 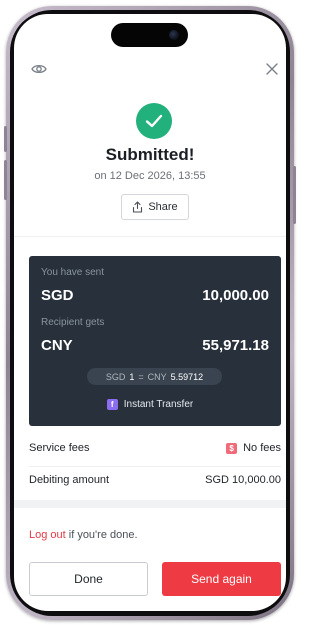 I want to click on instant-transfer-icon: f, so click(x=112, y=404).